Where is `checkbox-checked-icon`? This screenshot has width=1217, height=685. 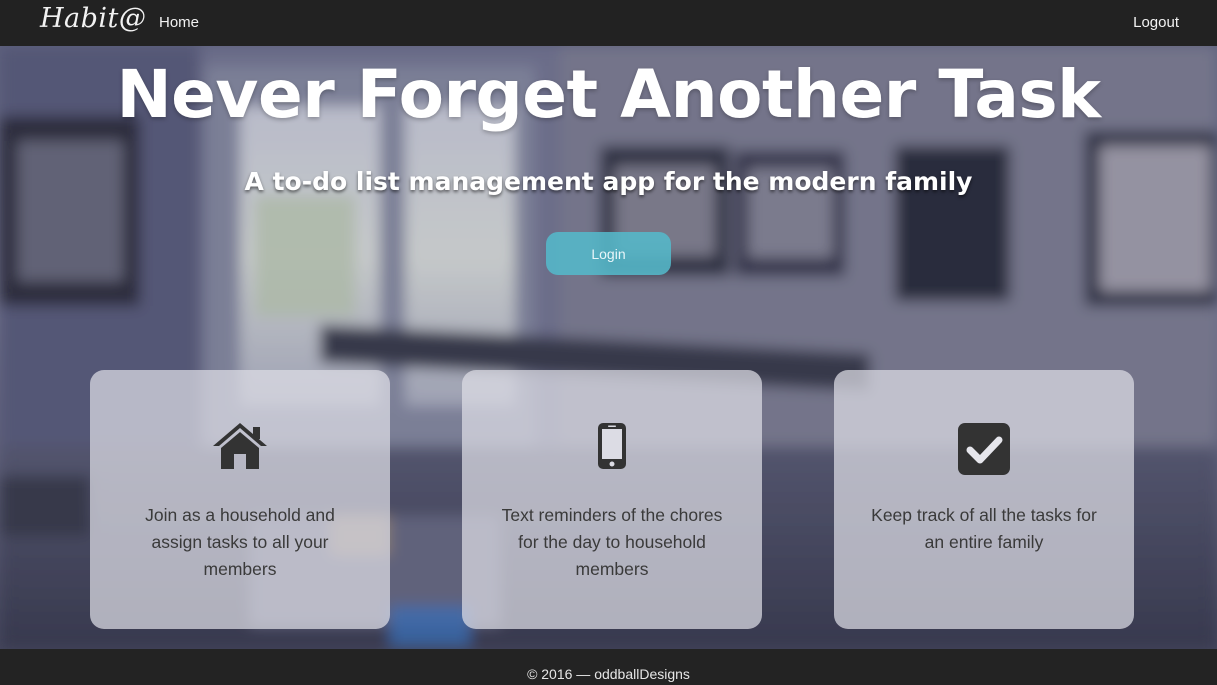
checkbox-checked-icon is located at coordinates (984, 449).